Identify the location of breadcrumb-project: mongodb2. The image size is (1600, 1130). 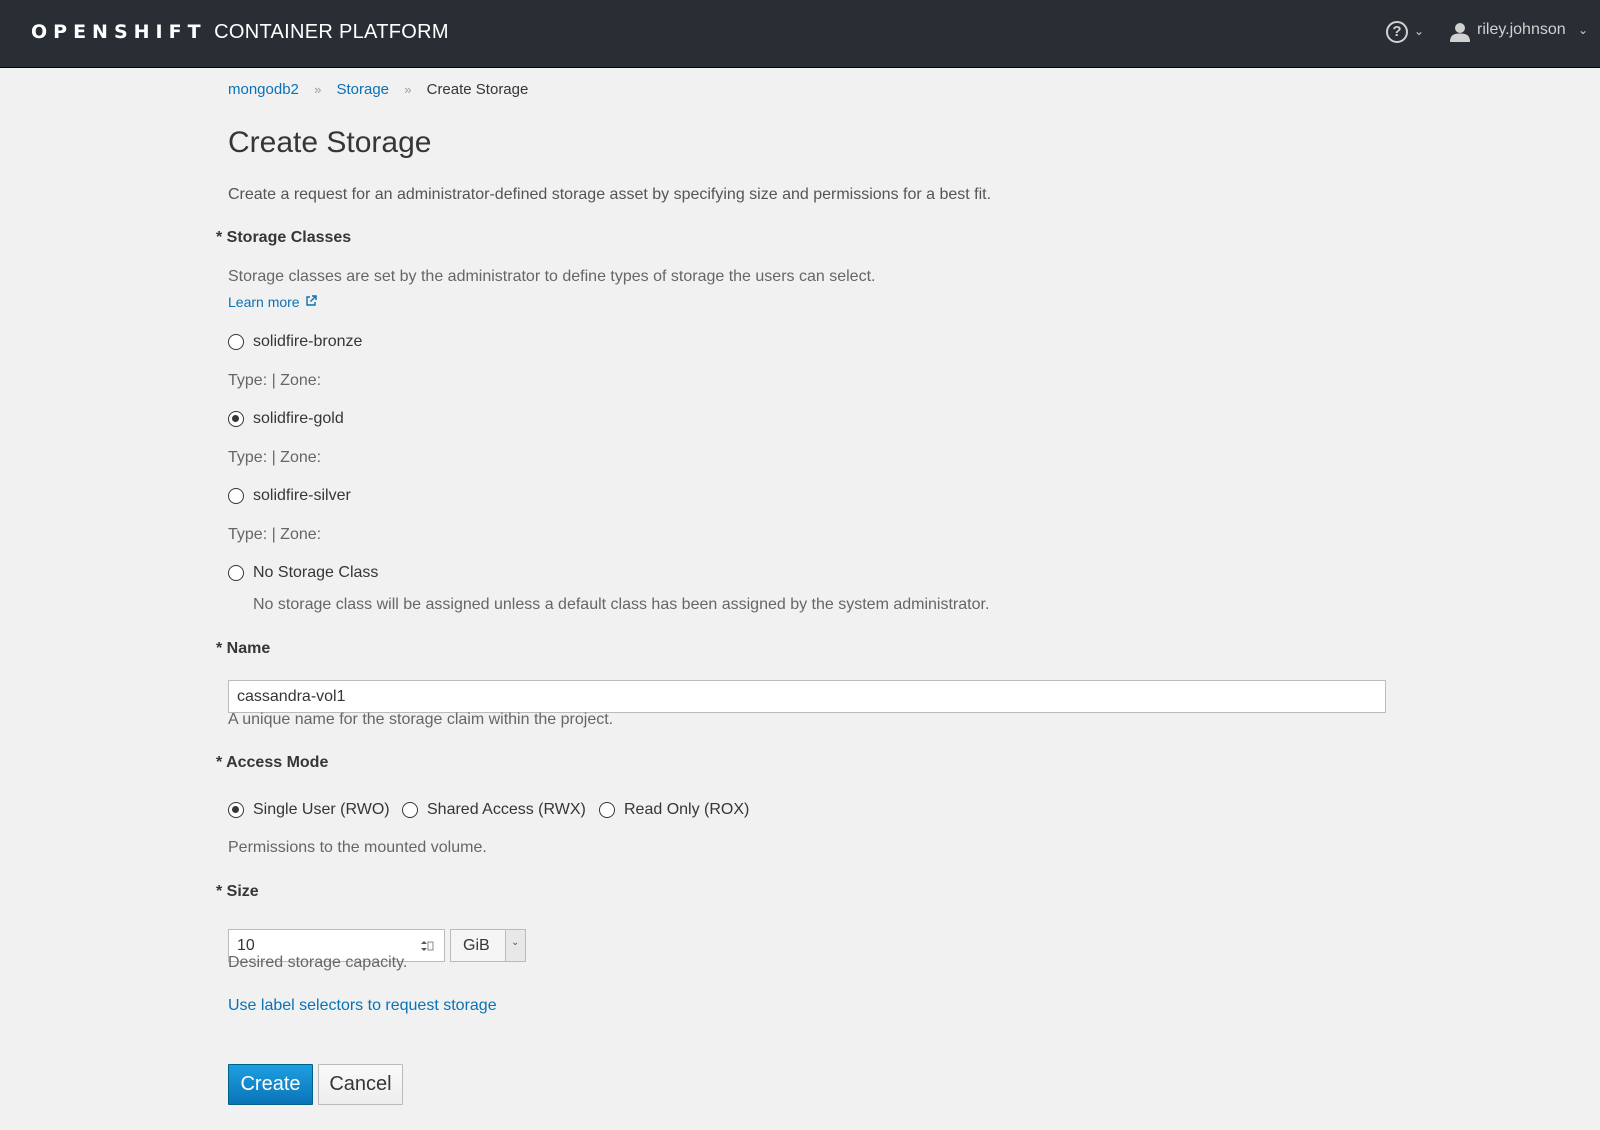
(263, 89).